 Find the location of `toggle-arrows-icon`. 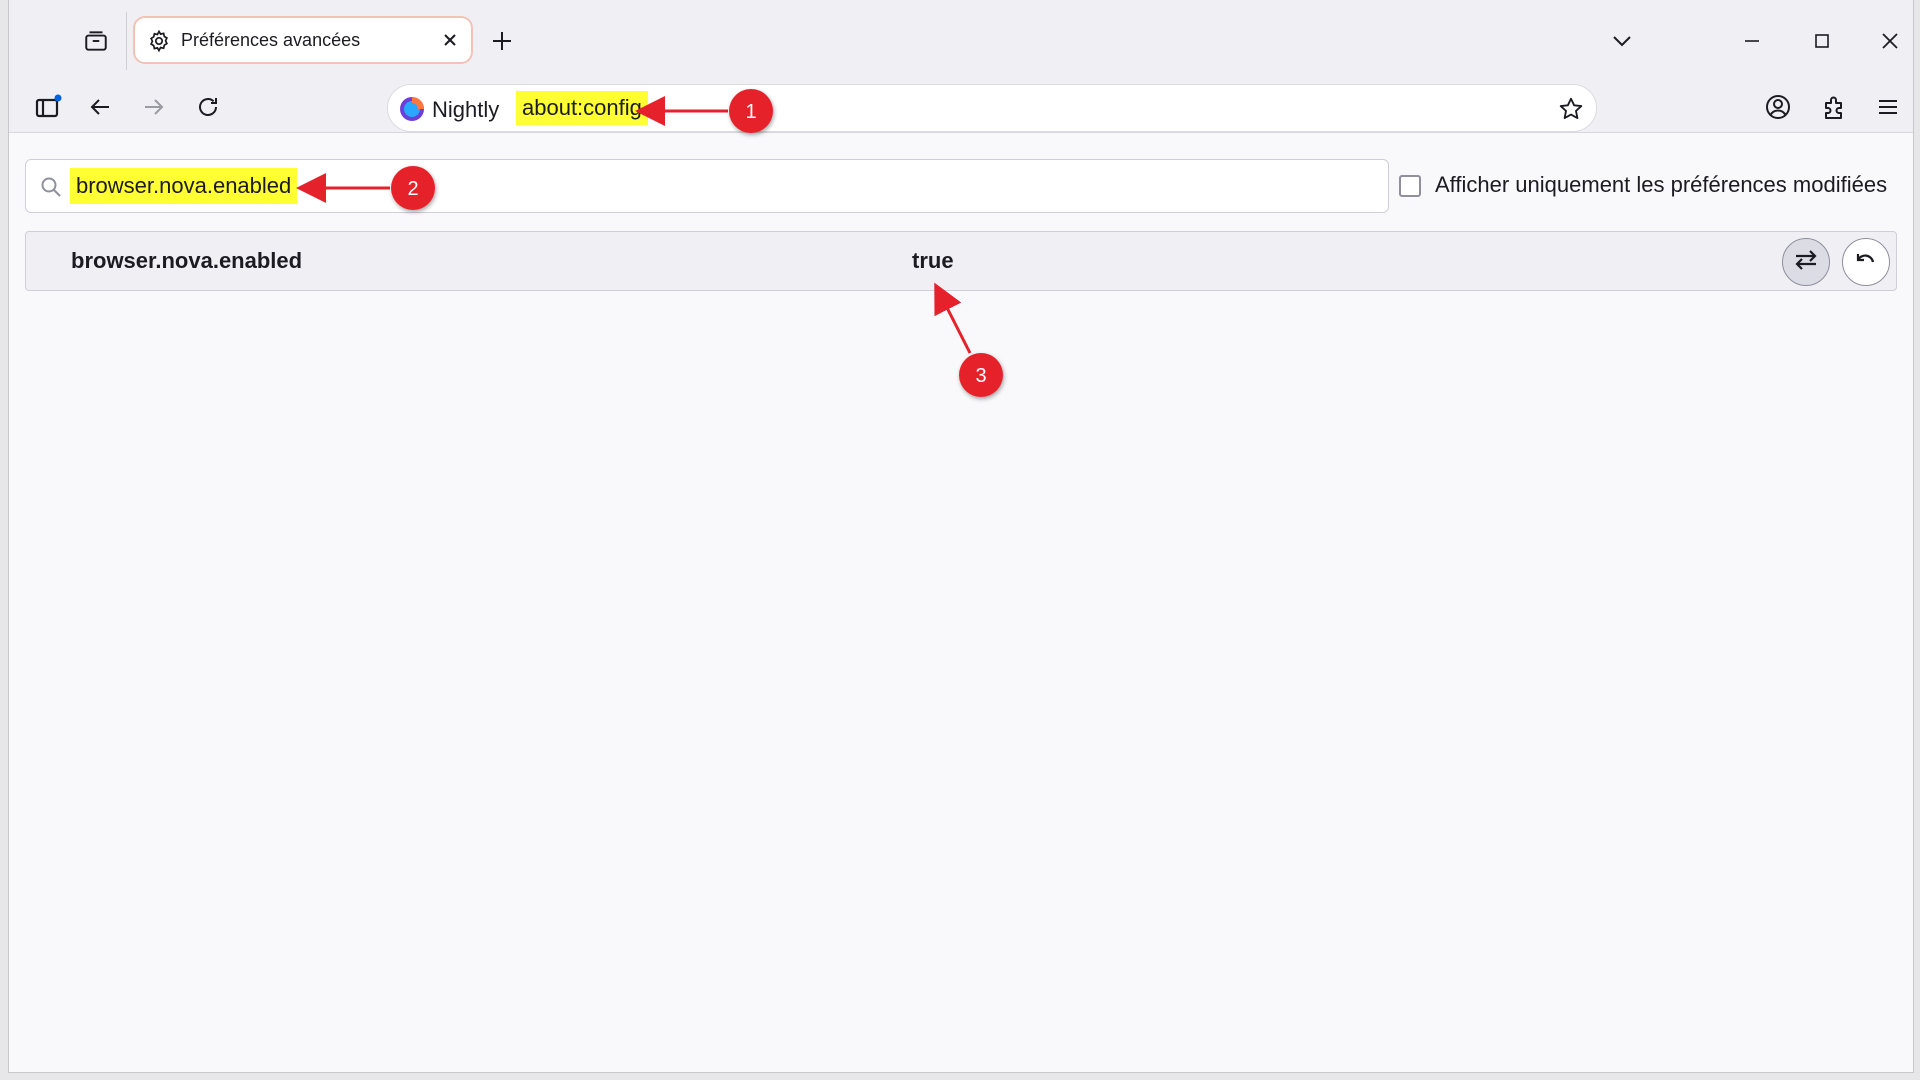

toggle-arrows-icon is located at coordinates (1806, 262).